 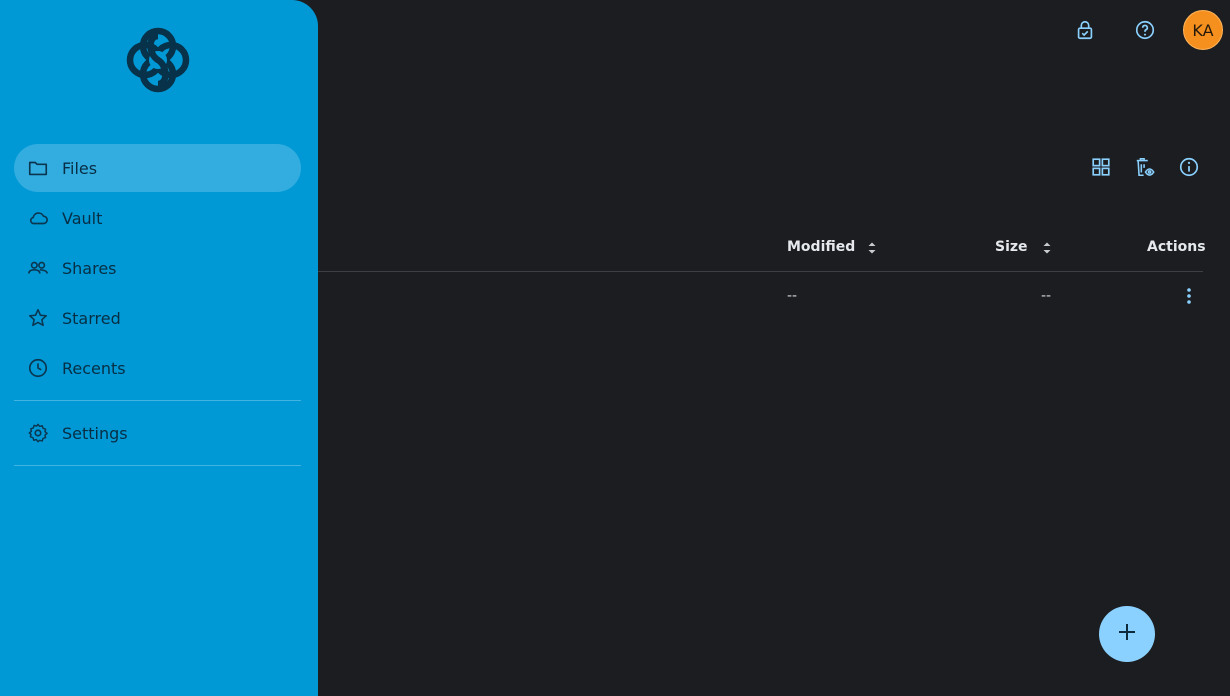 What do you see at coordinates (38, 318) in the screenshot?
I see `star-icon` at bounding box center [38, 318].